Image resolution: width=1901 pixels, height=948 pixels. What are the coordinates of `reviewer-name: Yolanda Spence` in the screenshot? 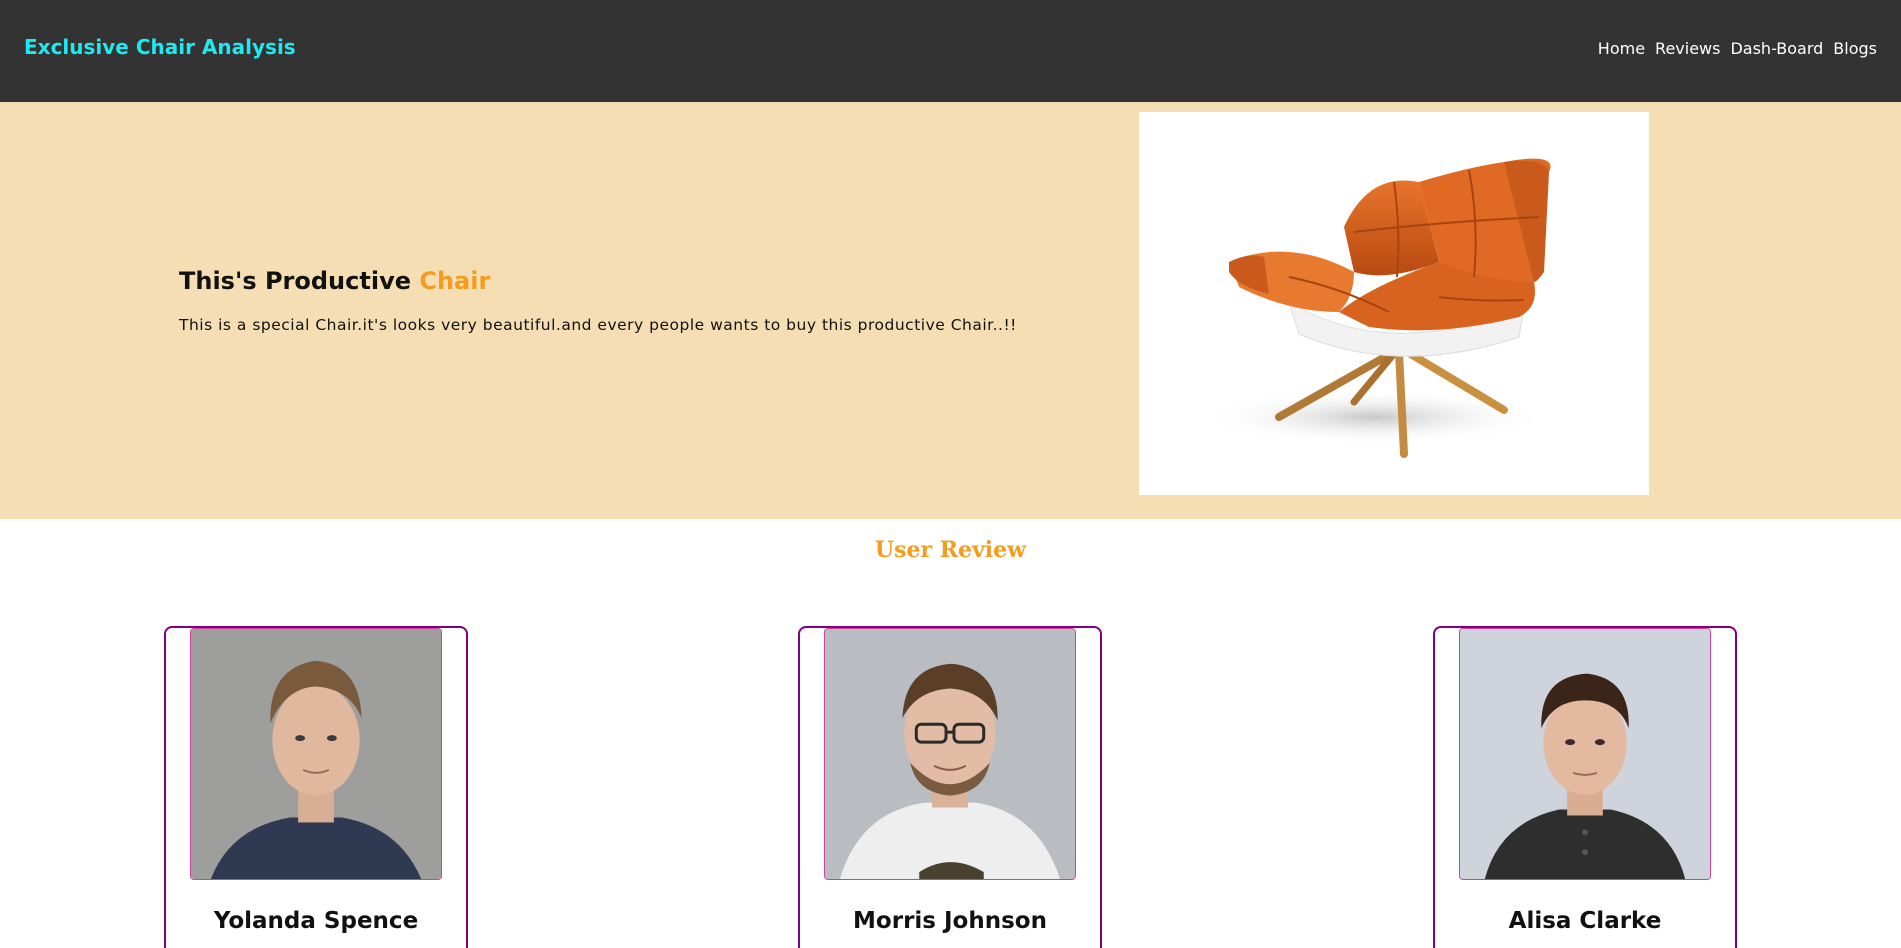 It's located at (316, 921).